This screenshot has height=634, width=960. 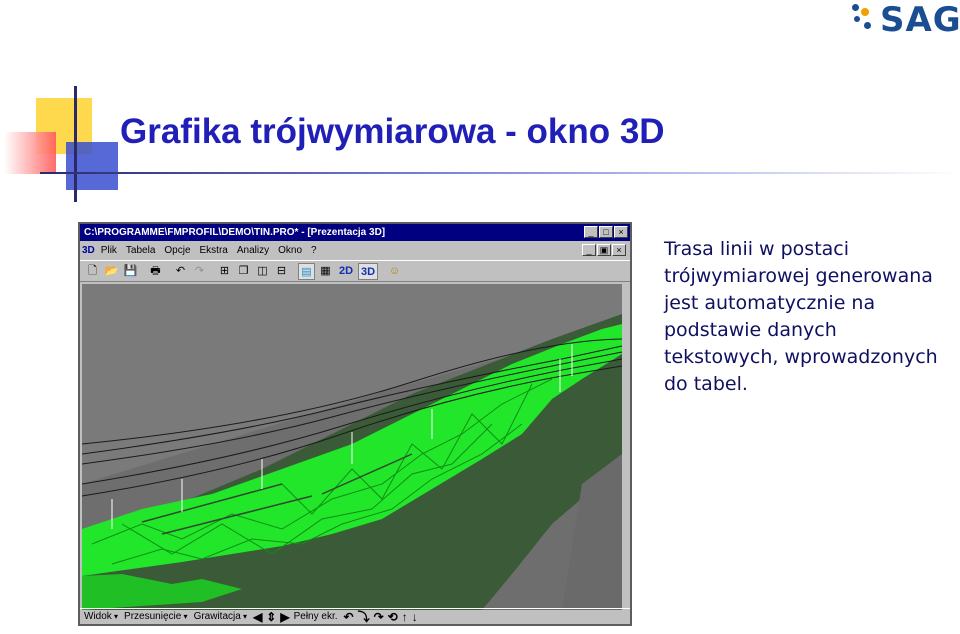 What do you see at coordinates (224, 271) in the screenshot?
I see `split-view-icon: ⊞` at bounding box center [224, 271].